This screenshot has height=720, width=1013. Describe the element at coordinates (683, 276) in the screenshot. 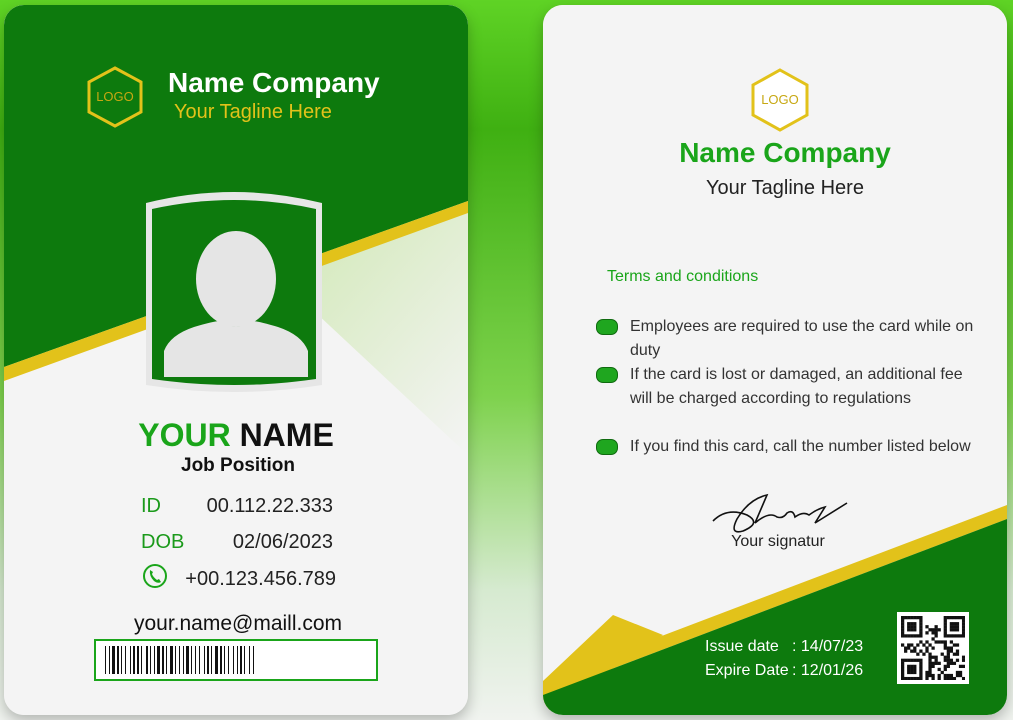

I see `terms-title: Terms and conditions` at that location.